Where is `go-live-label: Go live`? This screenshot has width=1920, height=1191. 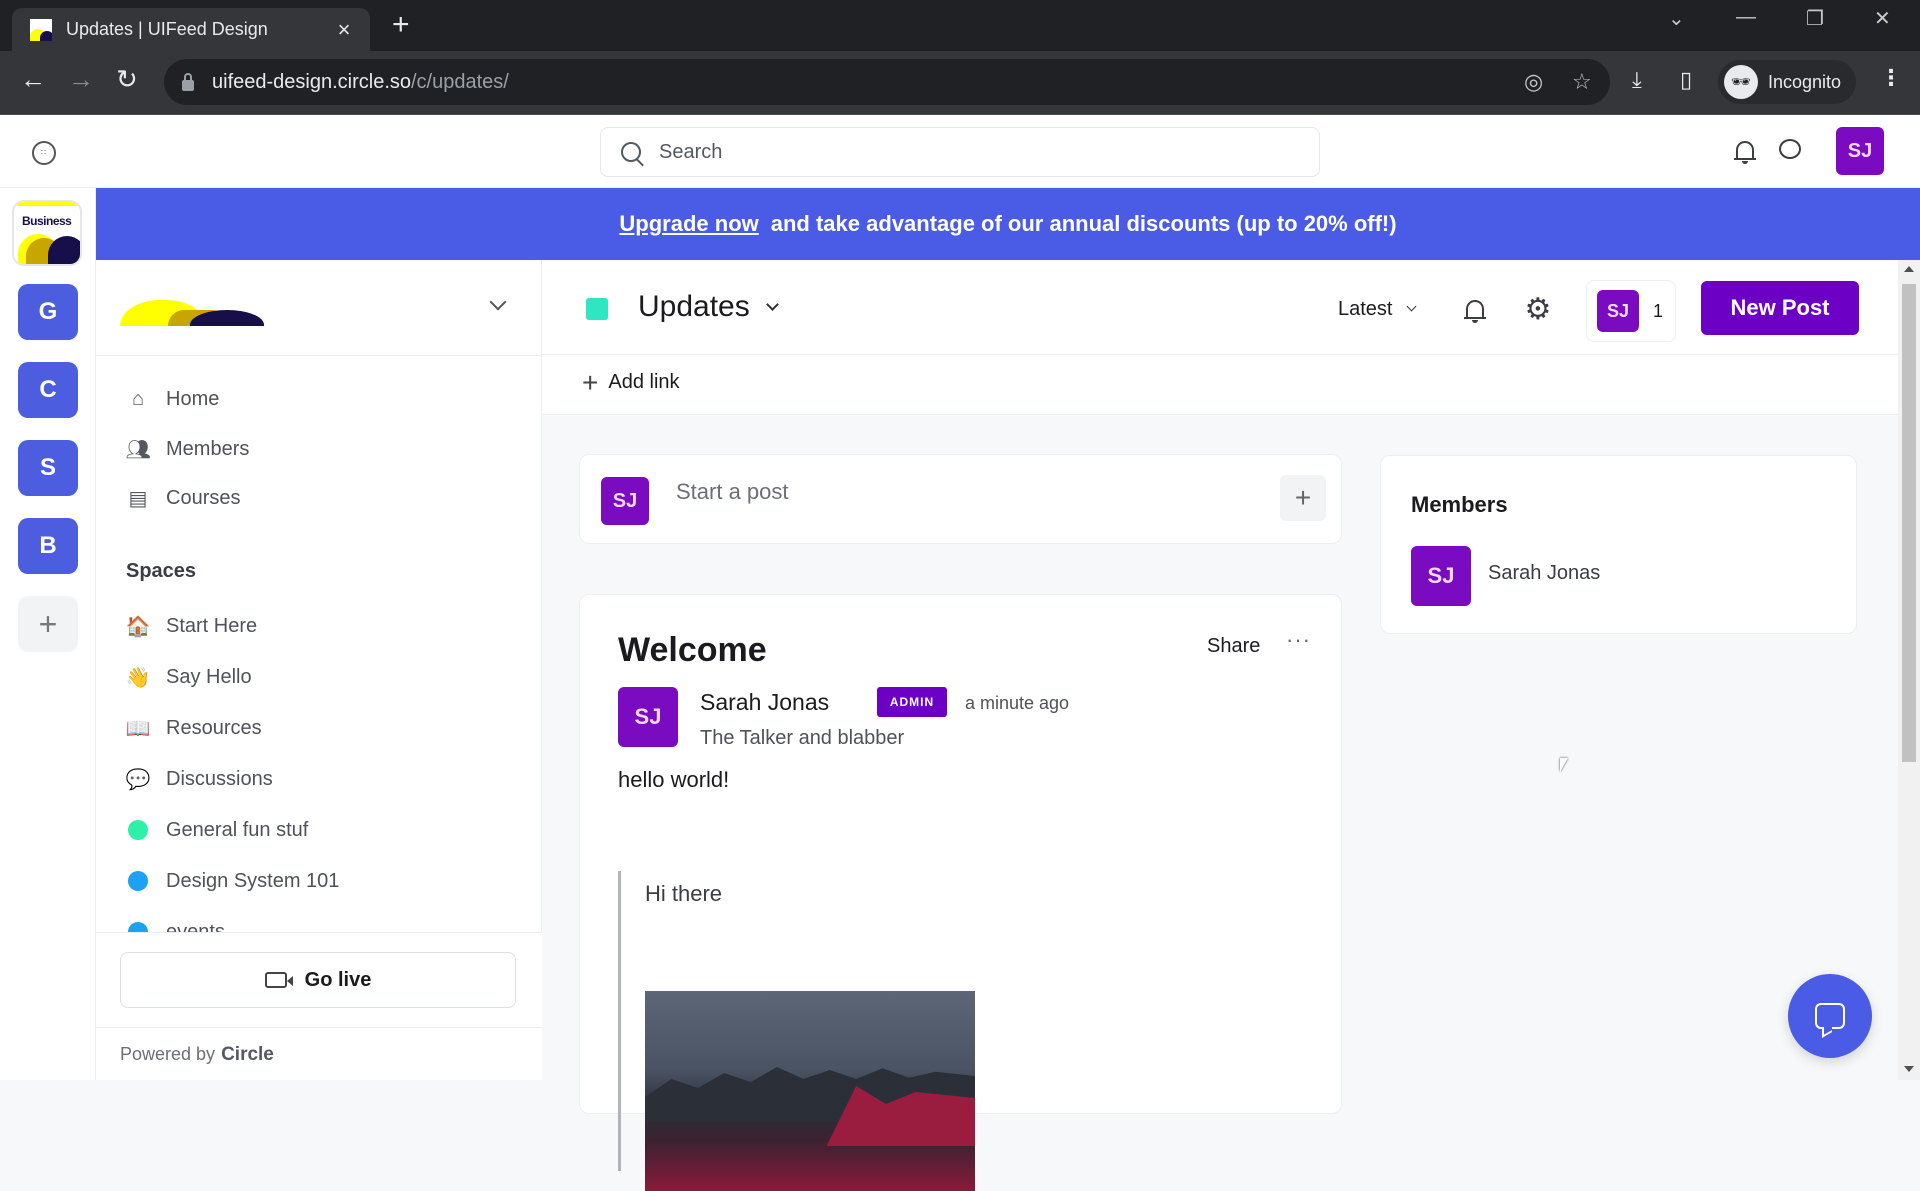 go-live-label: Go live is located at coordinates (338, 979).